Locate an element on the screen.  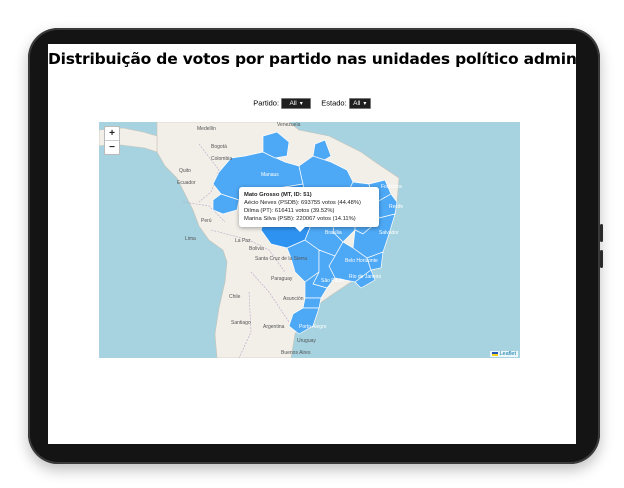
popup-title: Mato Grosso (MT, ID: 51) is located at coordinates (278, 195).